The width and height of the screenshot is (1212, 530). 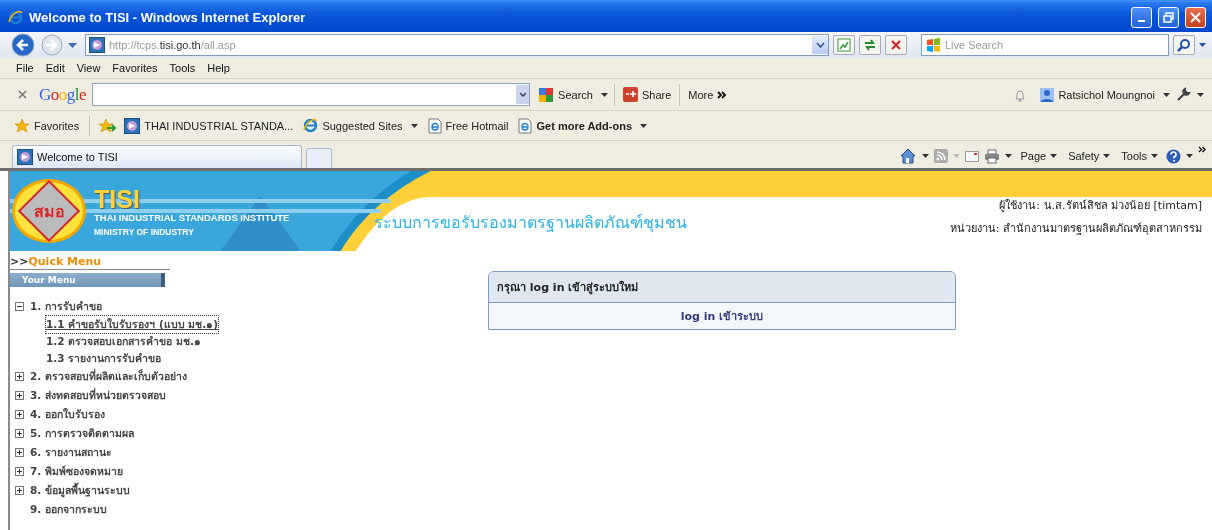 I want to click on star-icon, so click(x=22, y=125).